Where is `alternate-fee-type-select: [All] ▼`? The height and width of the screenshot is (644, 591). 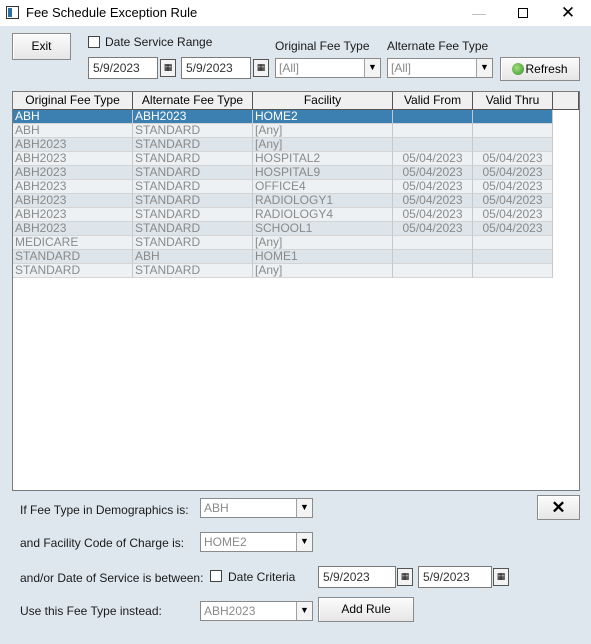
alternate-fee-type-select: [All] ▼ is located at coordinates (440, 68).